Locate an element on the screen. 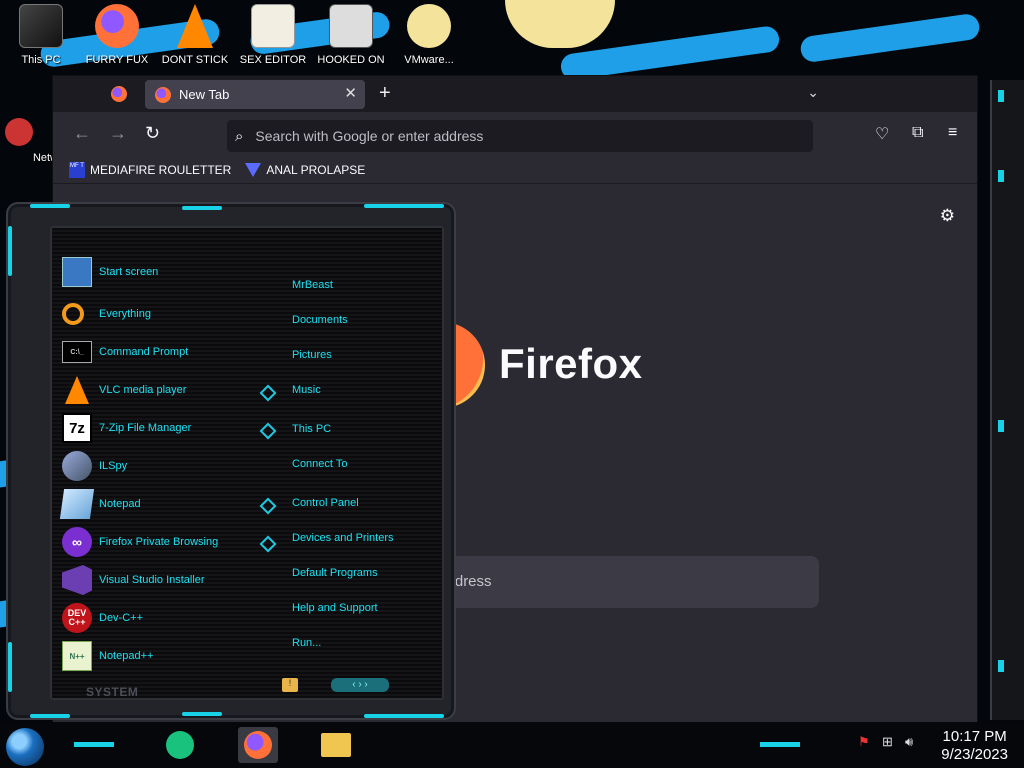  taskbar-app-firefox is located at coordinates (258, 745).